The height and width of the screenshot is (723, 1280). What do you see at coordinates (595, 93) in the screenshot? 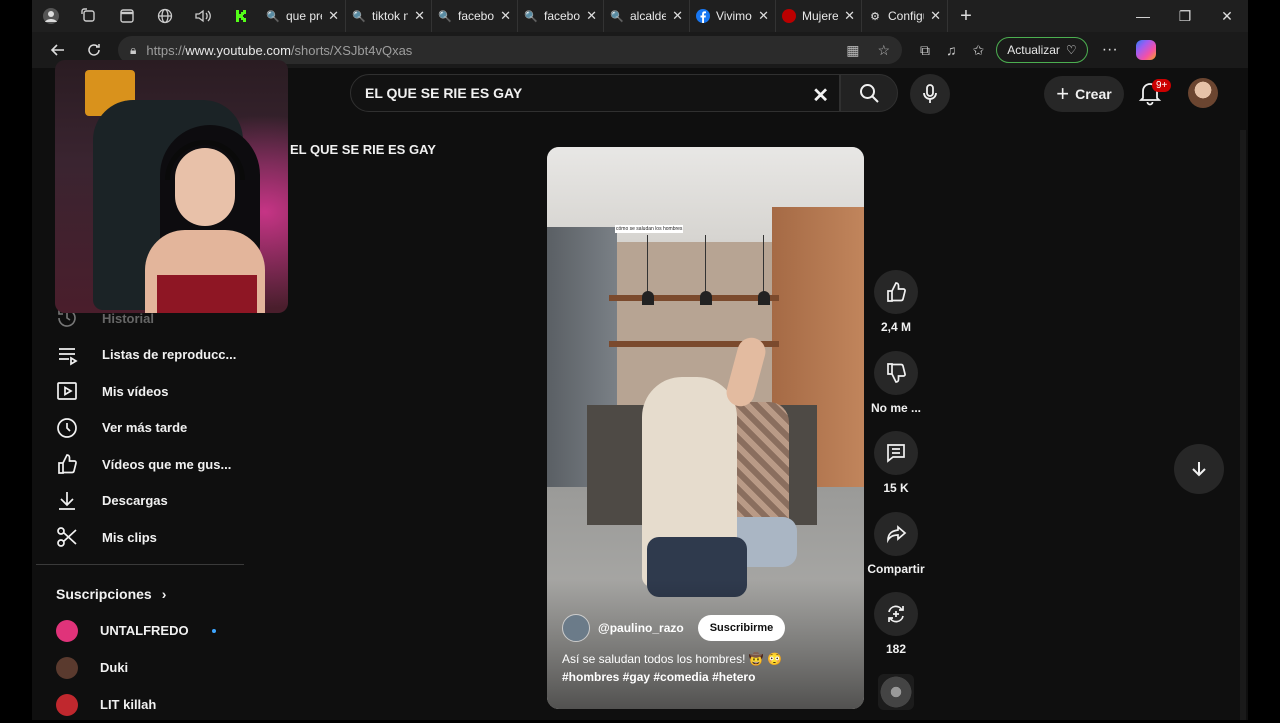
I see `search-input: EL QUE SE RIE ES GAY ✕` at bounding box center [595, 93].